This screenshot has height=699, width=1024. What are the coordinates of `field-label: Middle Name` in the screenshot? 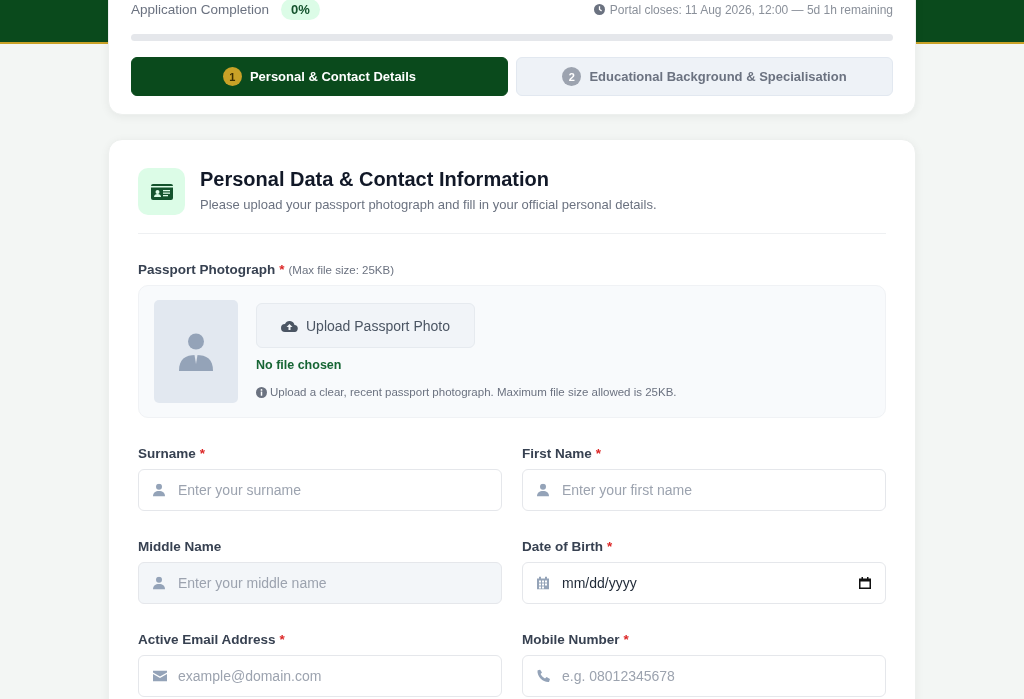 It's located at (180, 546).